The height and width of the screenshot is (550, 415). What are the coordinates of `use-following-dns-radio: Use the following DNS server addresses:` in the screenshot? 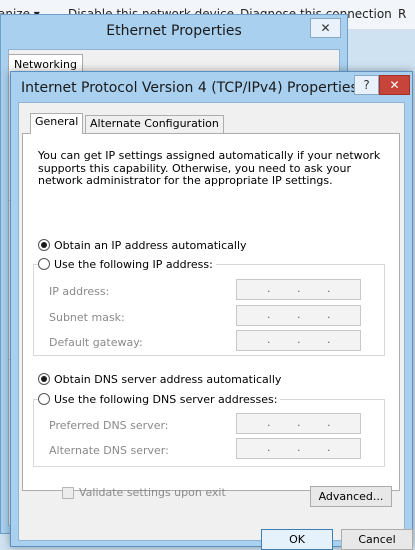 It's located at (159, 399).